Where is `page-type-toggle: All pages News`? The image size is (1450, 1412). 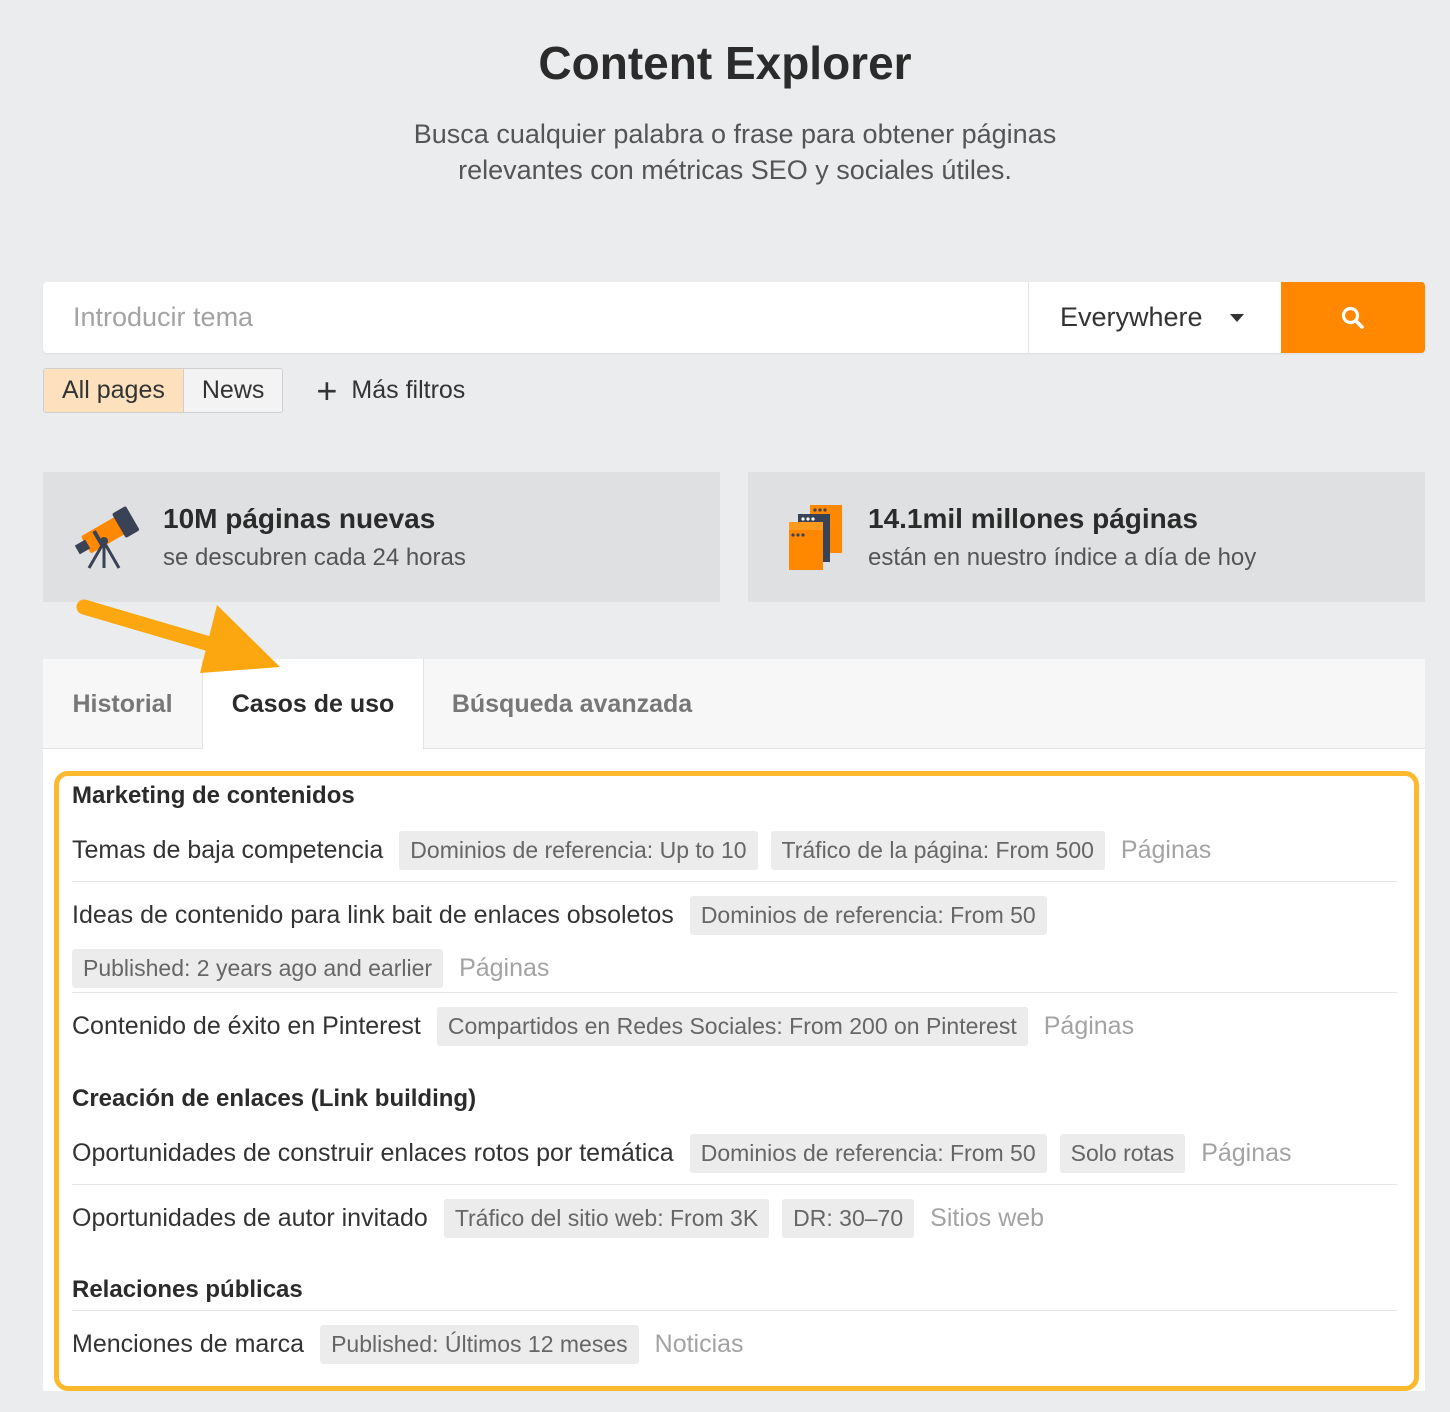 page-type-toggle: All pages News is located at coordinates (163, 390).